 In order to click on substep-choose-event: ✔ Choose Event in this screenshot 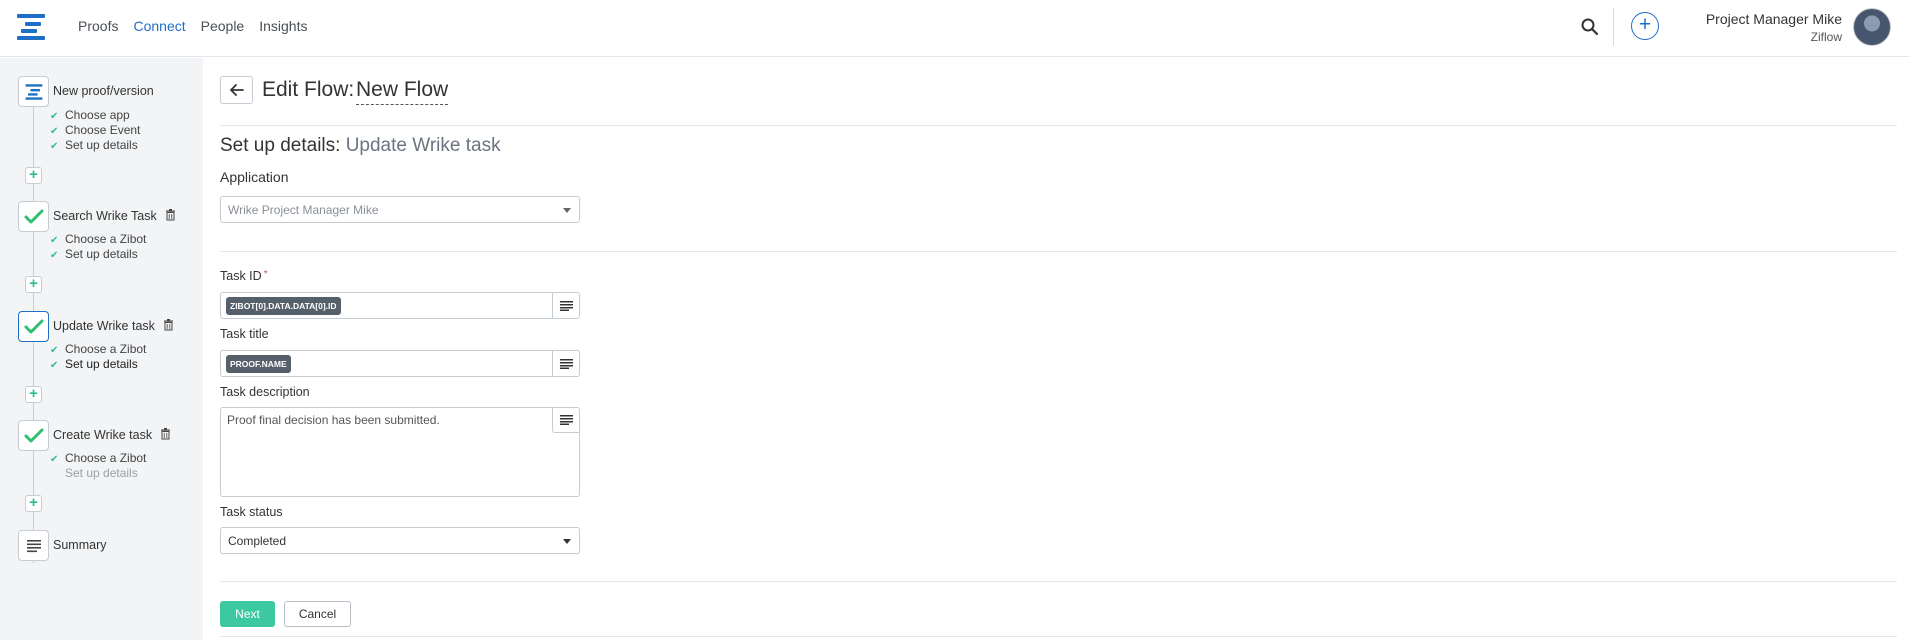, I will do `click(95, 130)`.